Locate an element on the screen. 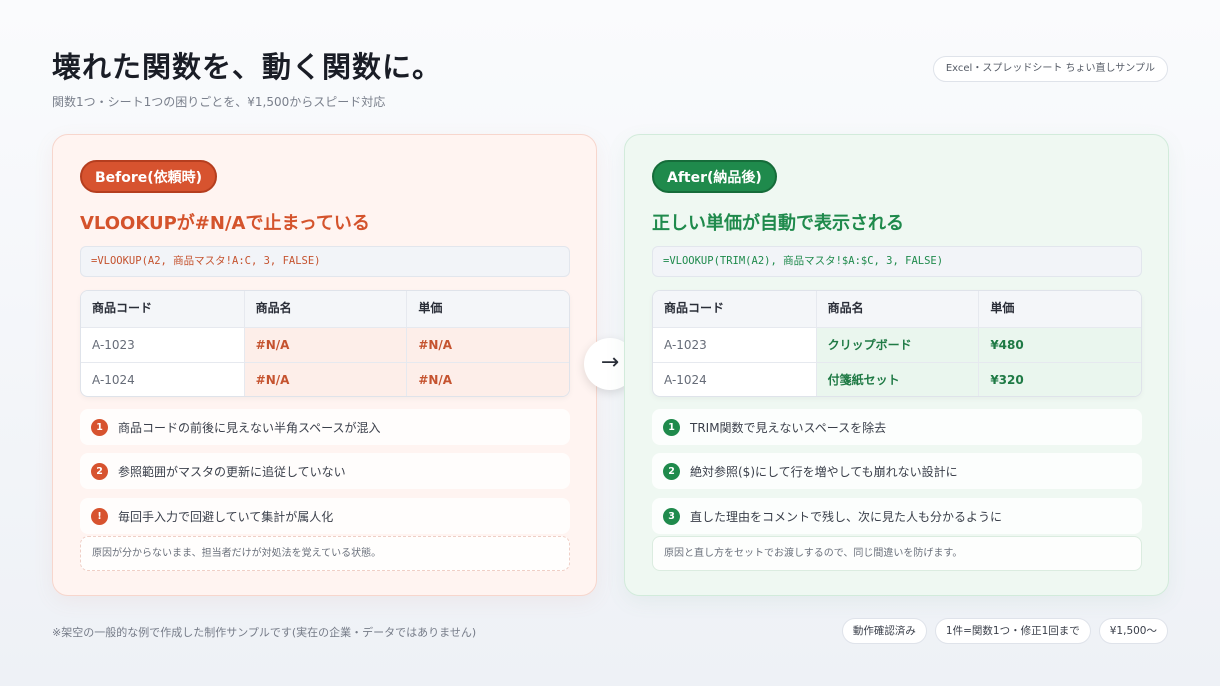  list-item: 1 商品コードの前後に見えない半角スペースが混入 is located at coordinates (325, 427).